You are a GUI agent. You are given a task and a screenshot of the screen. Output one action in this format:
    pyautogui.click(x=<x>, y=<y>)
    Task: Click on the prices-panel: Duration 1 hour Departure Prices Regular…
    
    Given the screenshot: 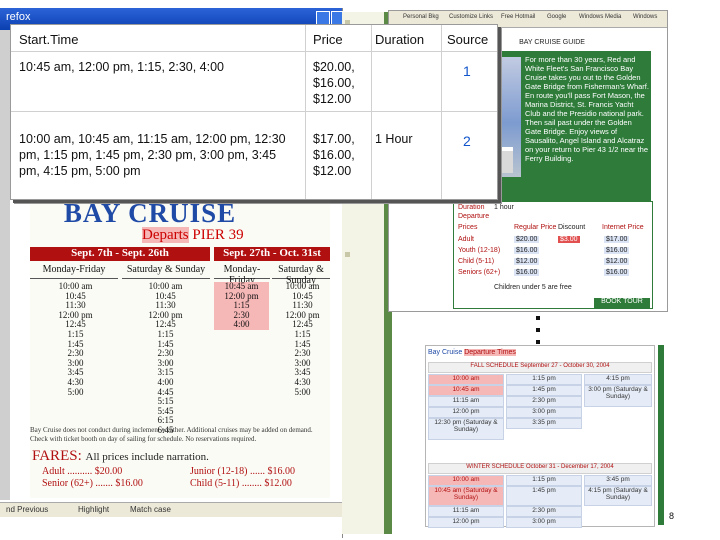 What is the action you would take?
    pyautogui.click(x=553, y=255)
    